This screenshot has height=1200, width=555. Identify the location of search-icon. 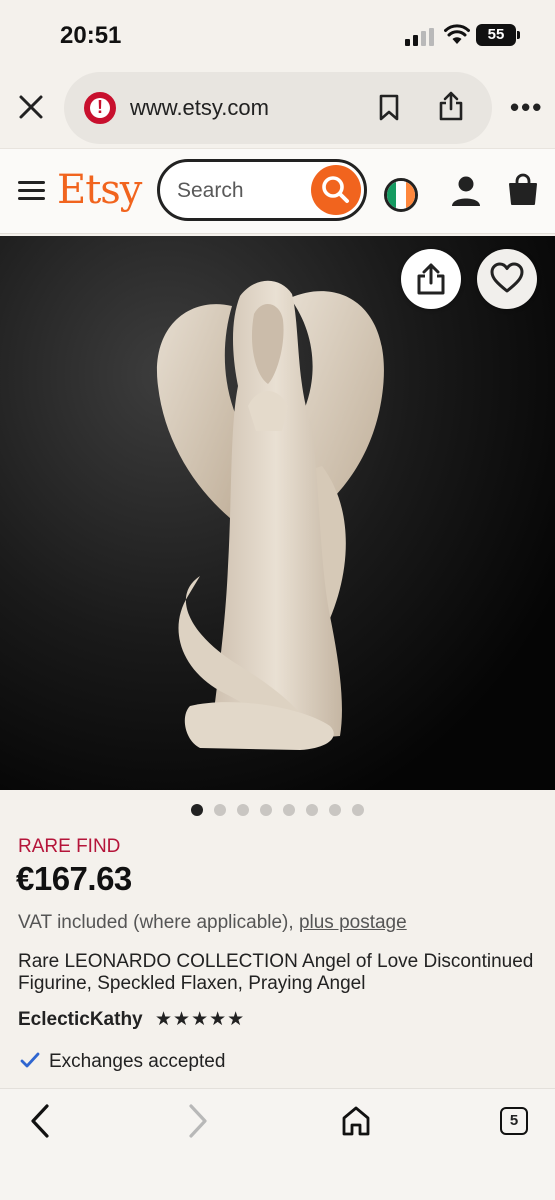
(335, 189).